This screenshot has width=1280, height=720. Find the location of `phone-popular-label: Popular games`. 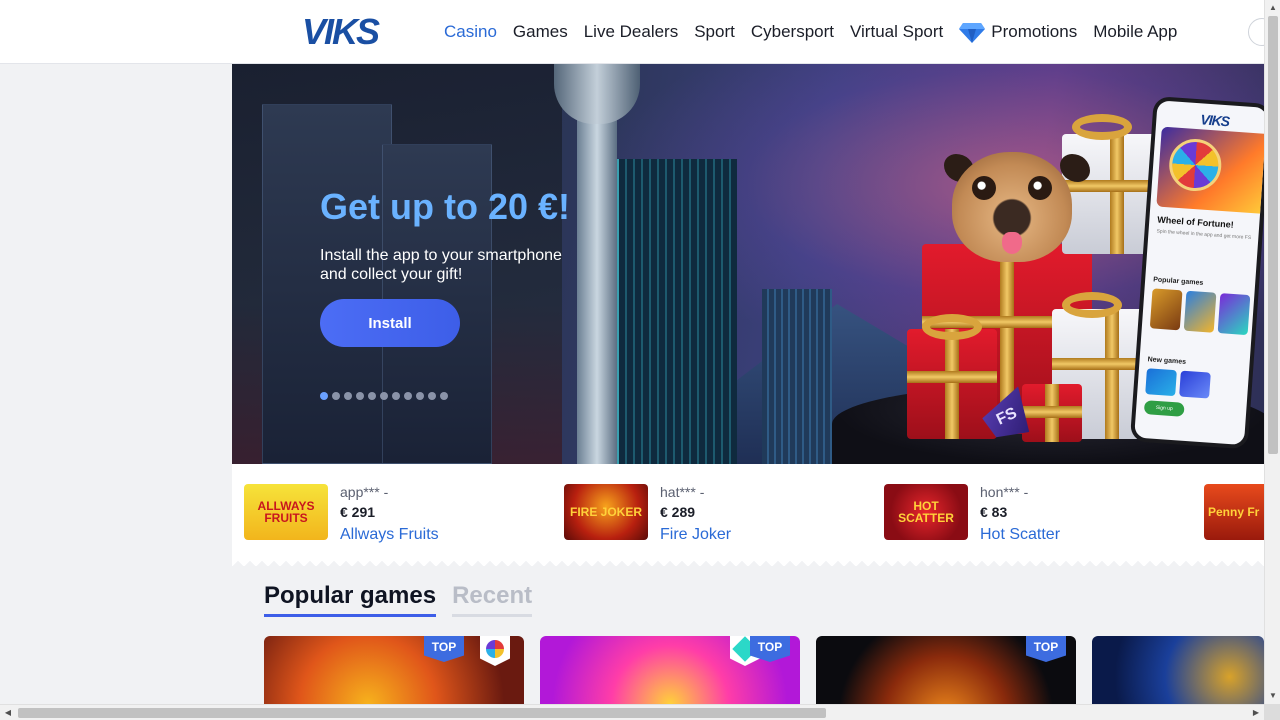

phone-popular-label: Popular games is located at coordinates (1178, 281).